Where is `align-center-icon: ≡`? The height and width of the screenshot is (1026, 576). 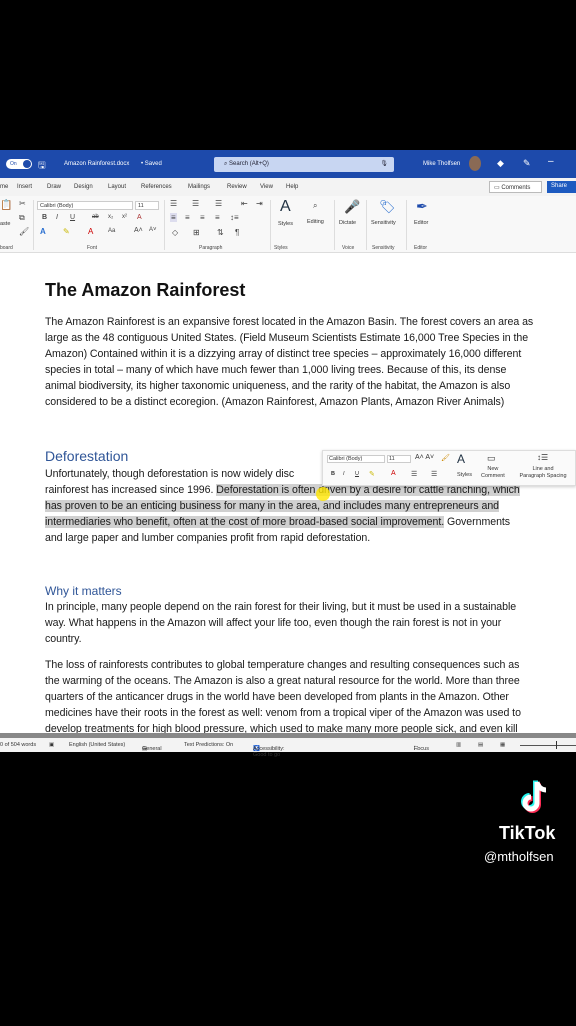
align-center-icon: ≡ is located at coordinates (187, 217).